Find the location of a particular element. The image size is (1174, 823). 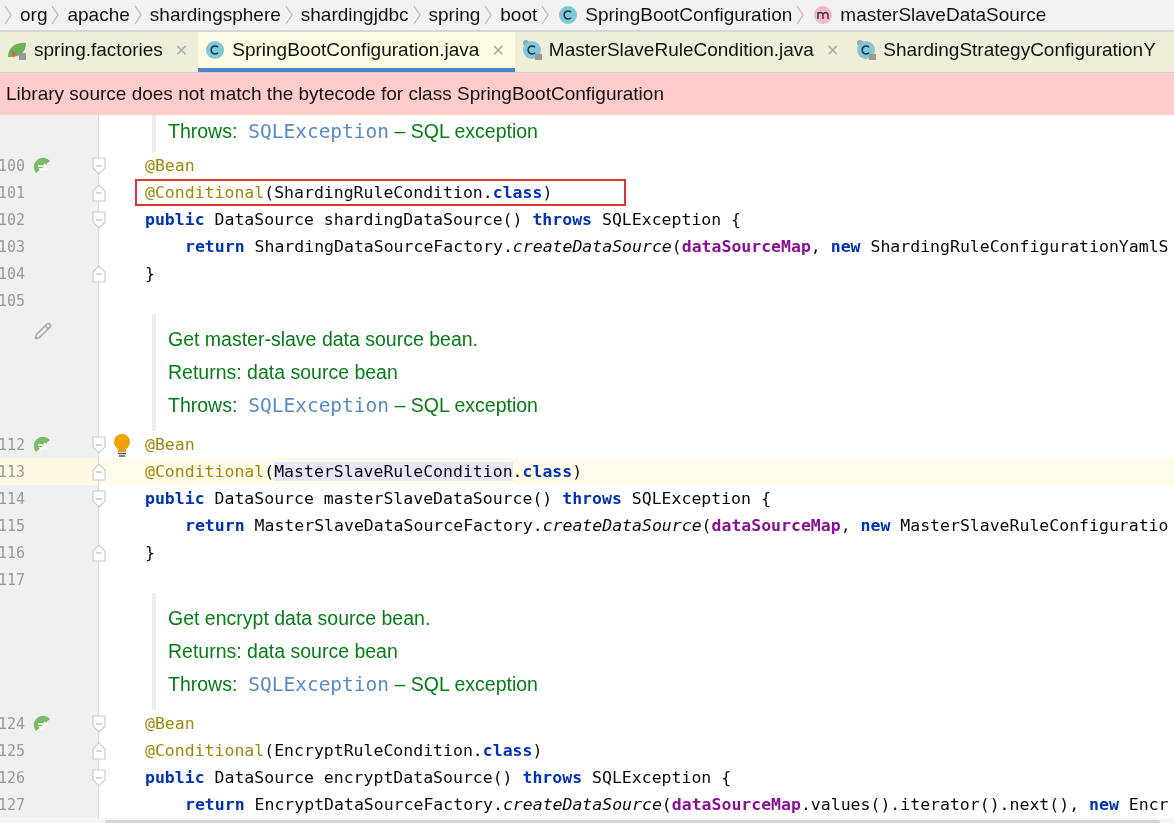

line-number: 112 is located at coordinates (11, 444).